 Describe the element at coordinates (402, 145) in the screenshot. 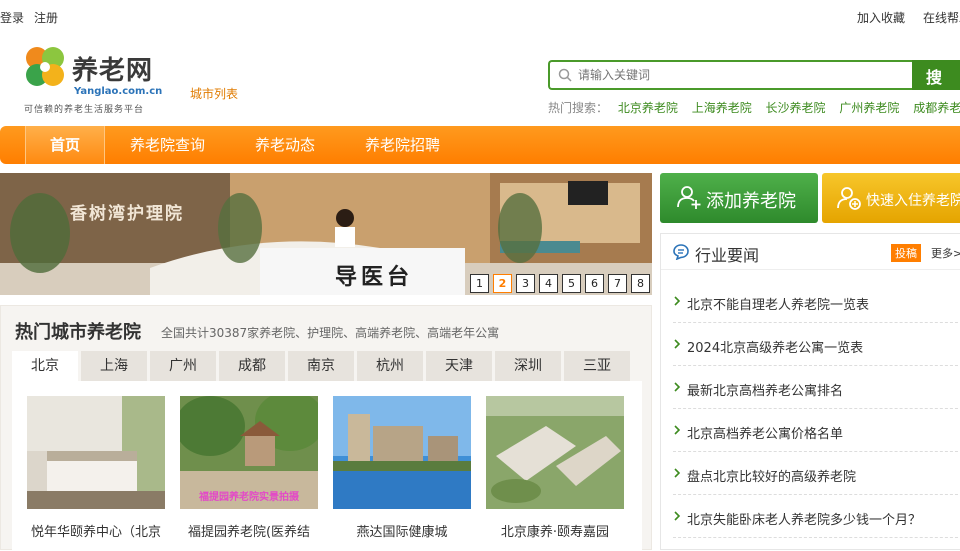

I see `nav-recruitment: 养老院招聘` at that location.